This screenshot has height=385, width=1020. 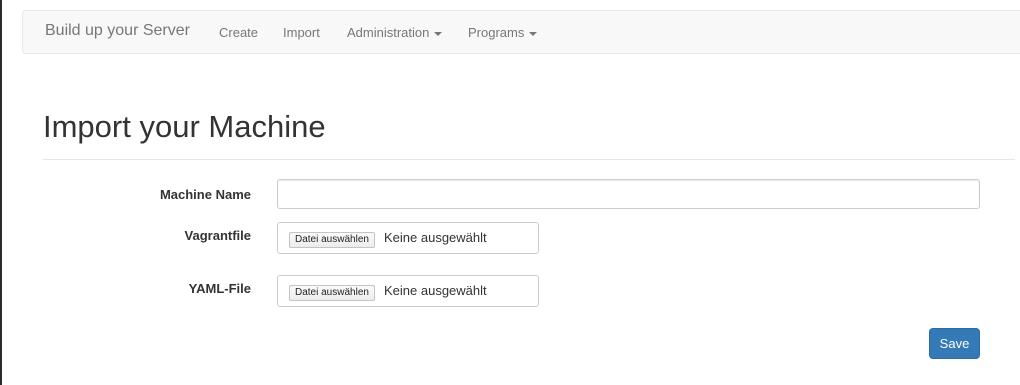 I want to click on nav-link-label: Import, so click(x=301, y=32).